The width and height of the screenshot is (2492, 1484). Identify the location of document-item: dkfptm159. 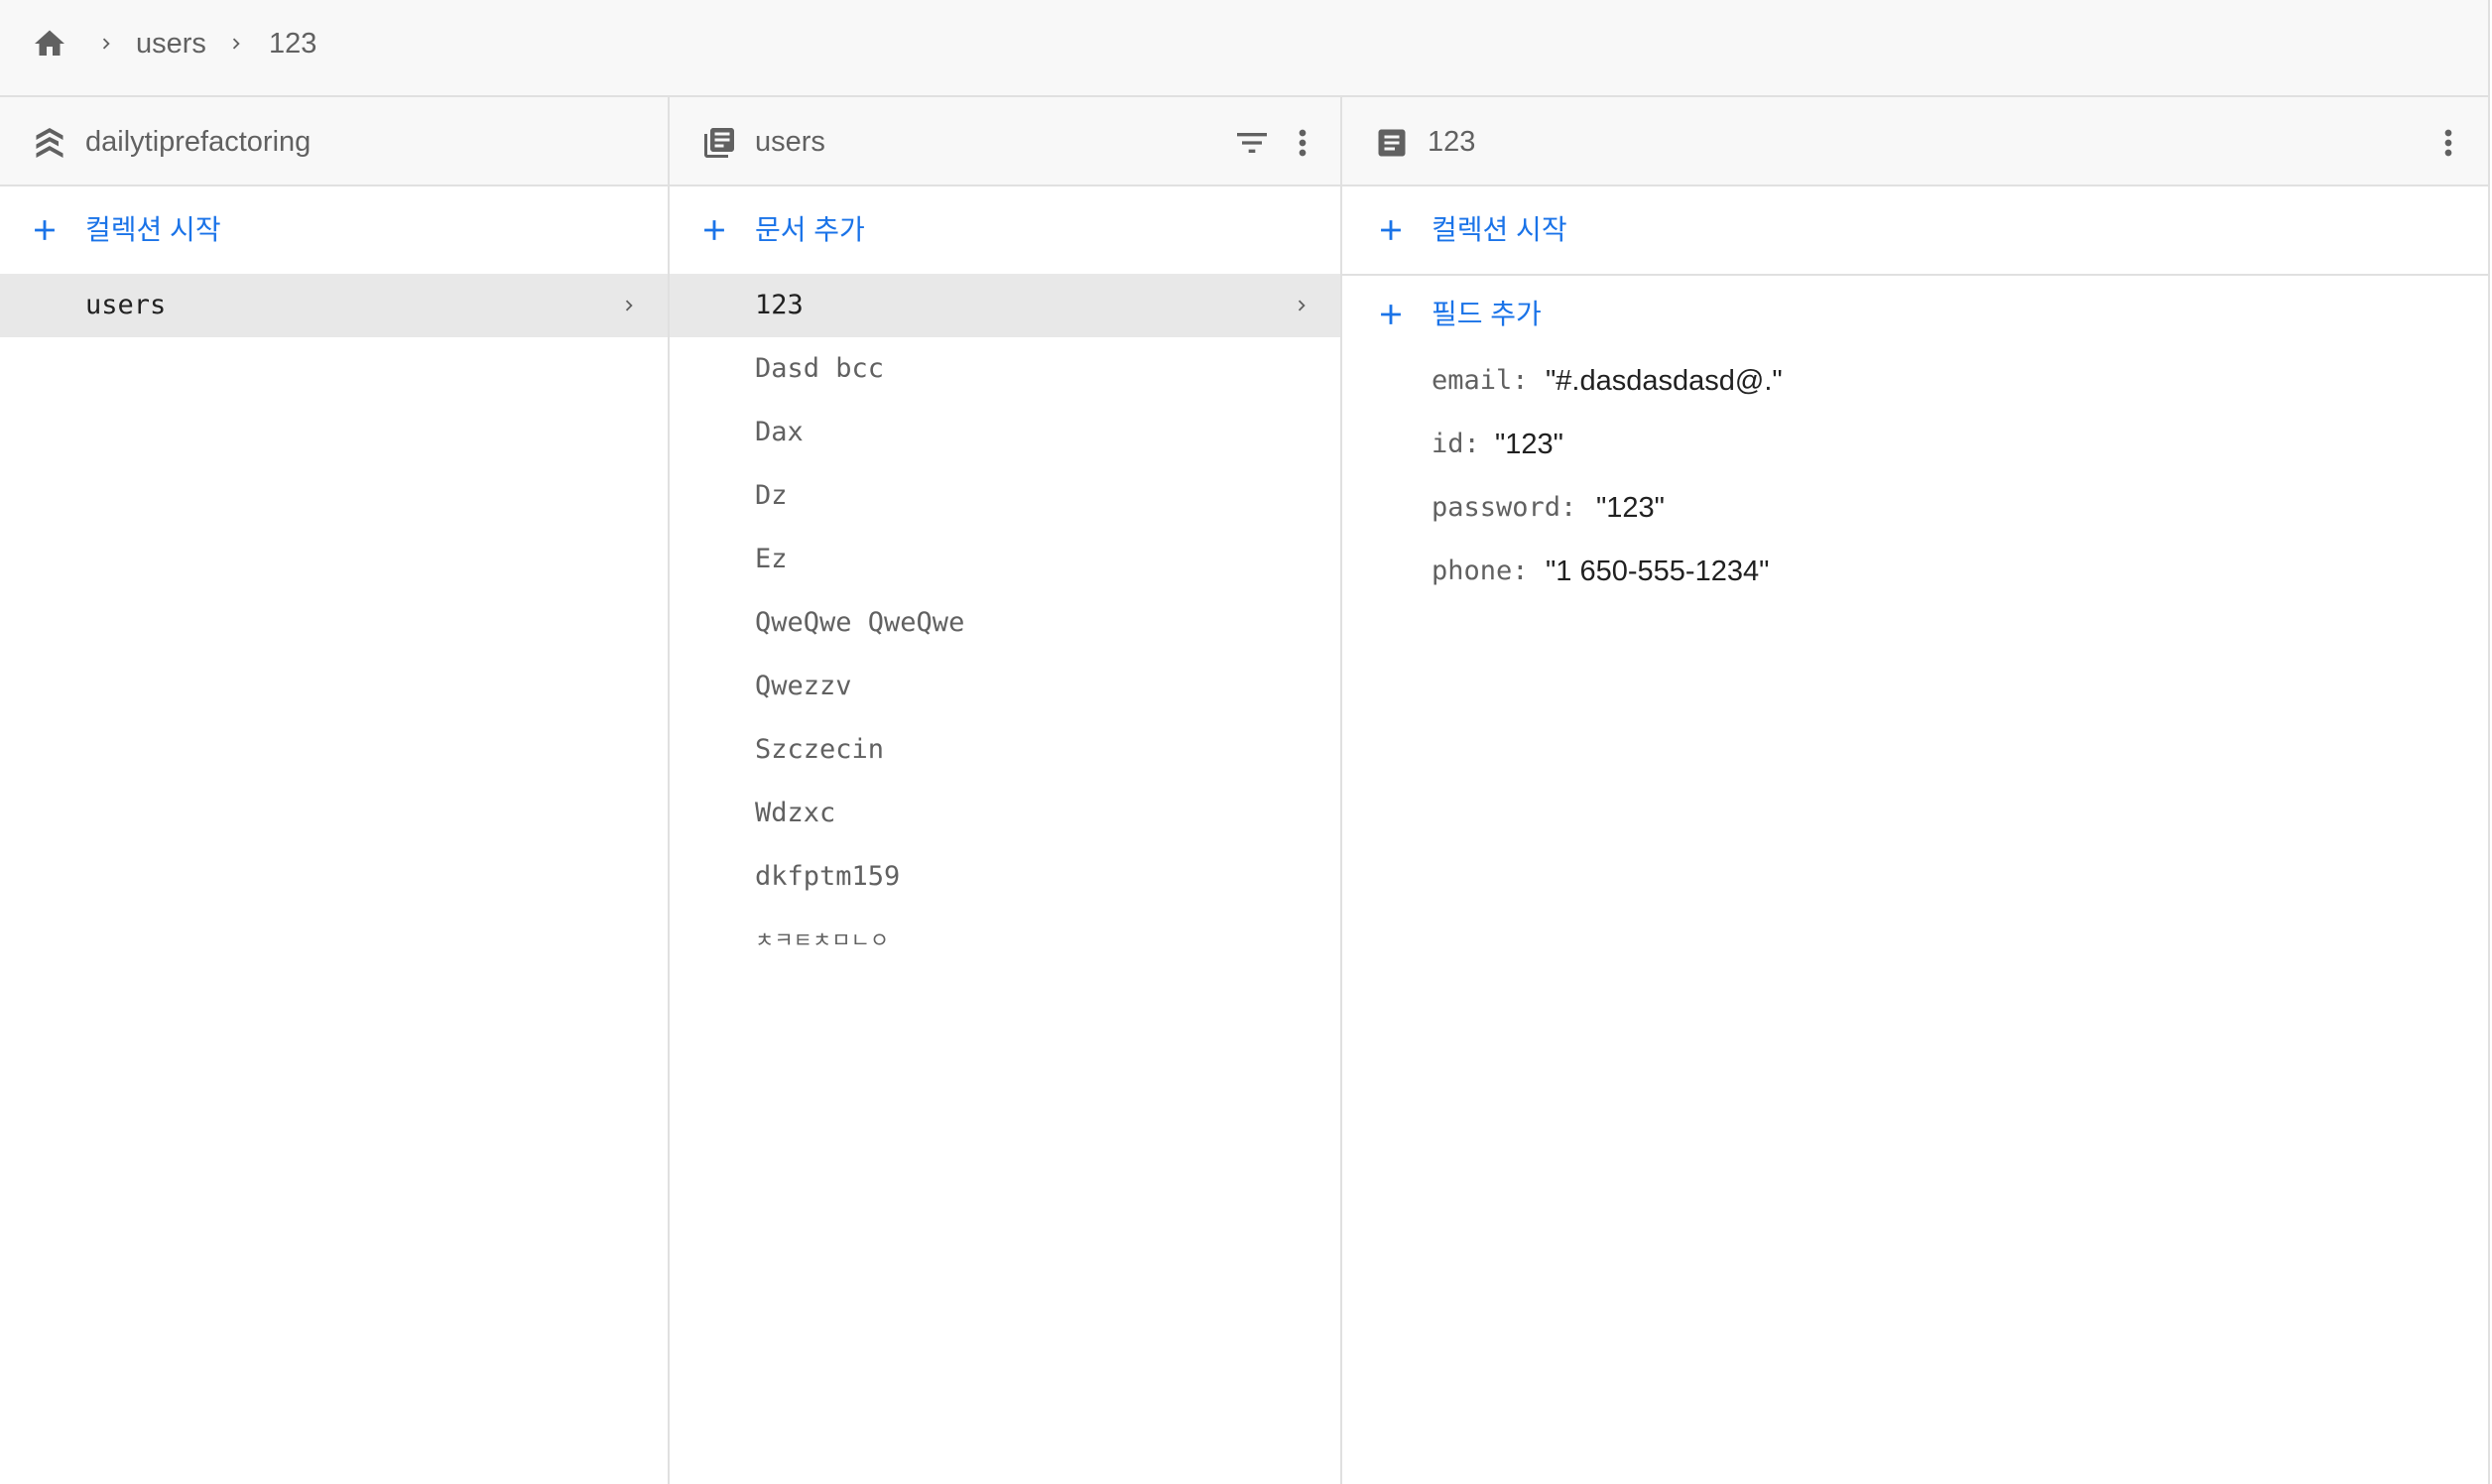
(1005, 877).